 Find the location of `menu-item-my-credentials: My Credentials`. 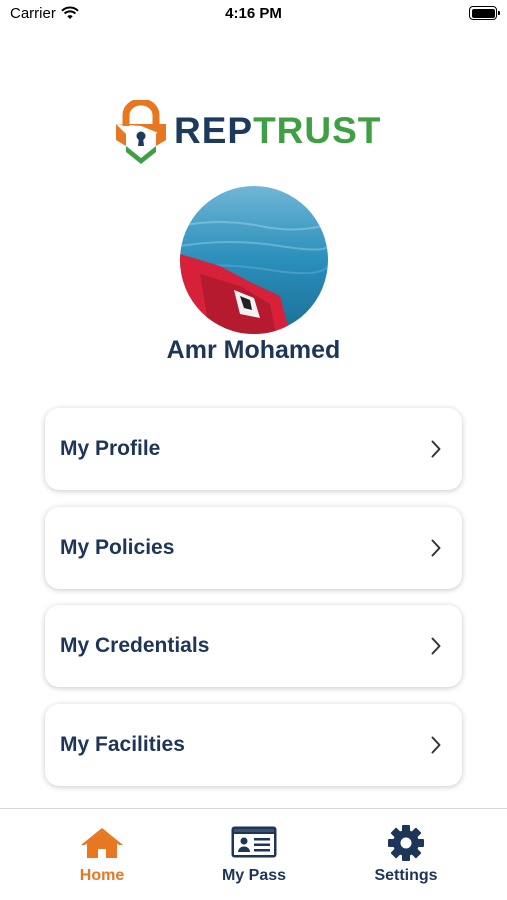

menu-item-my-credentials: My Credentials is located at coordinates (253, 646).